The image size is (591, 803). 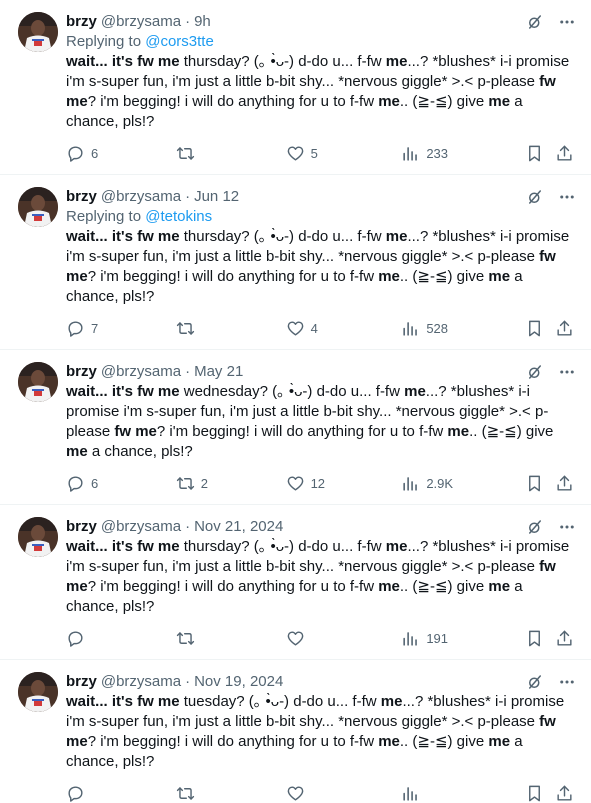 I want to click on views-button, so click(x=463, y=793).